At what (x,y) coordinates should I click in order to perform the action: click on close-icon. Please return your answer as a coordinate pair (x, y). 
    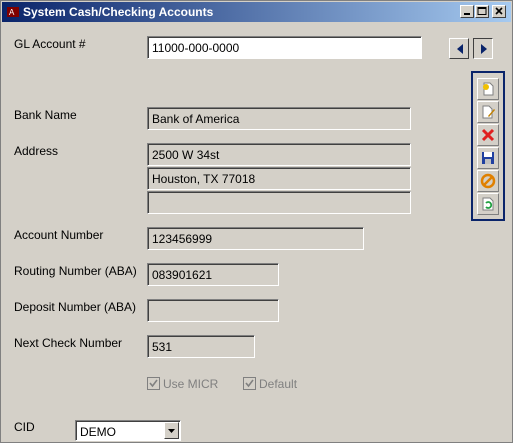
    Looking at the image, I should click on (499, 11).